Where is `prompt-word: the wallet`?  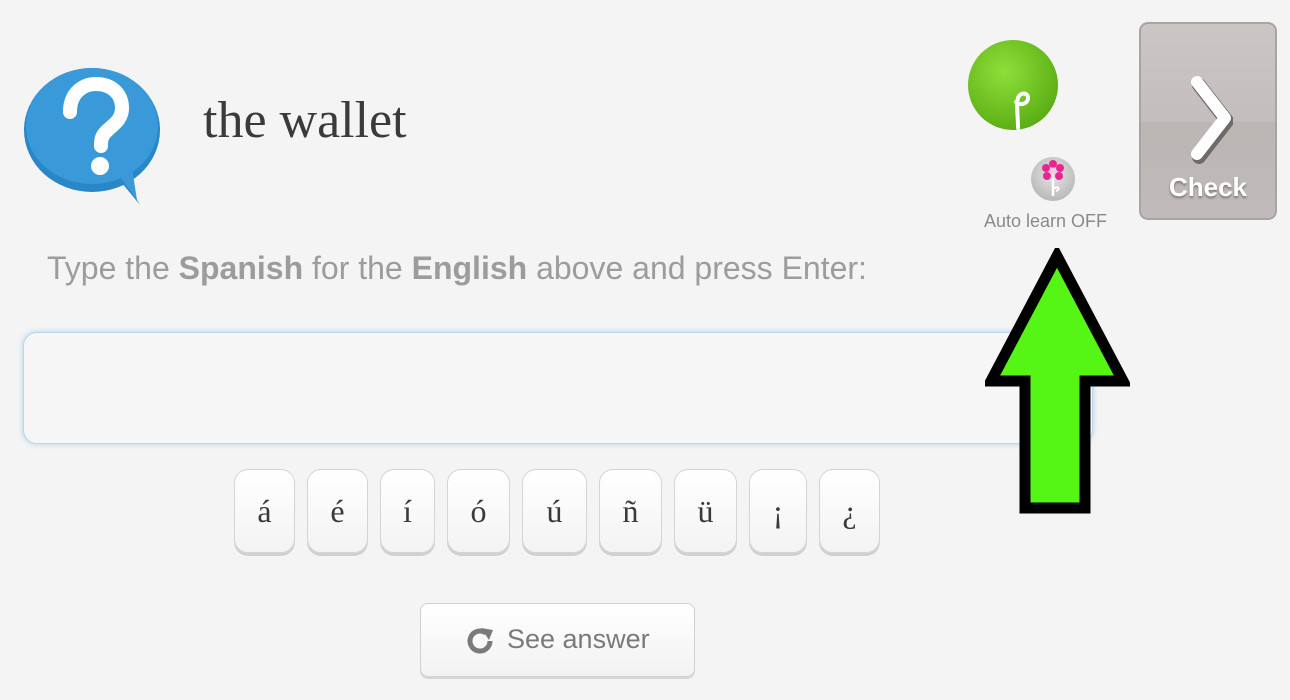 prompt-word: the wallet is located at coordinates (305, 120).